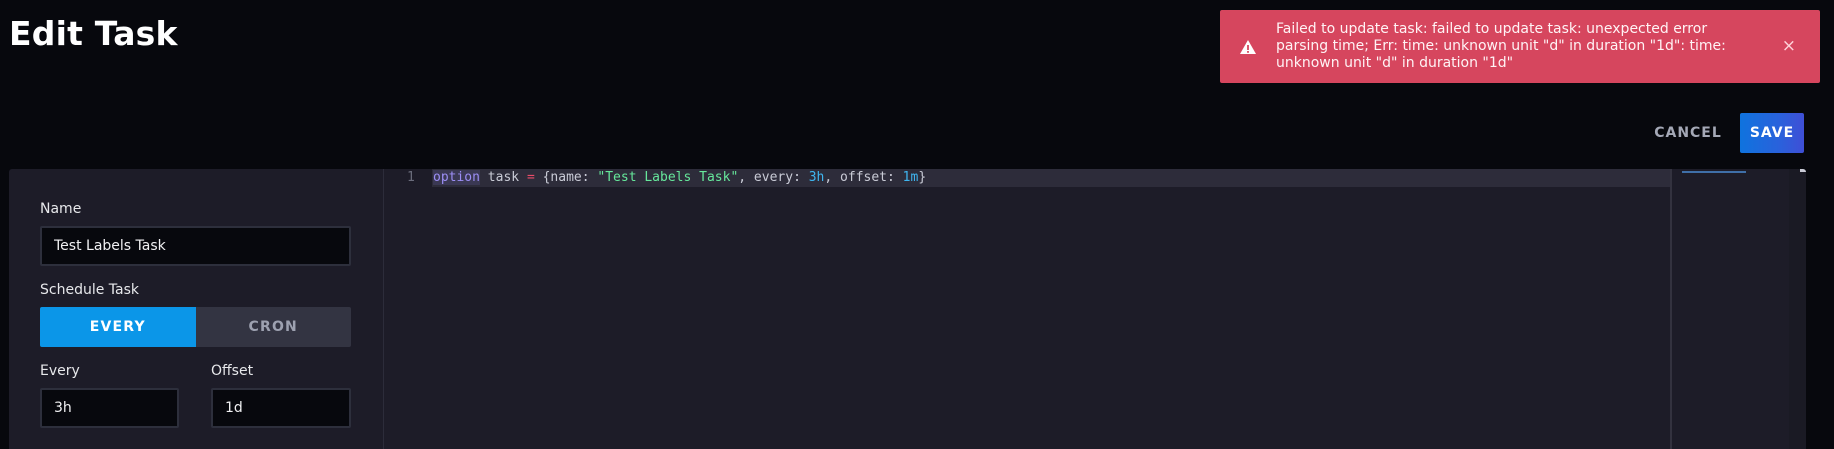  I want to click on save-button: SAVE, so click(1772, 133).